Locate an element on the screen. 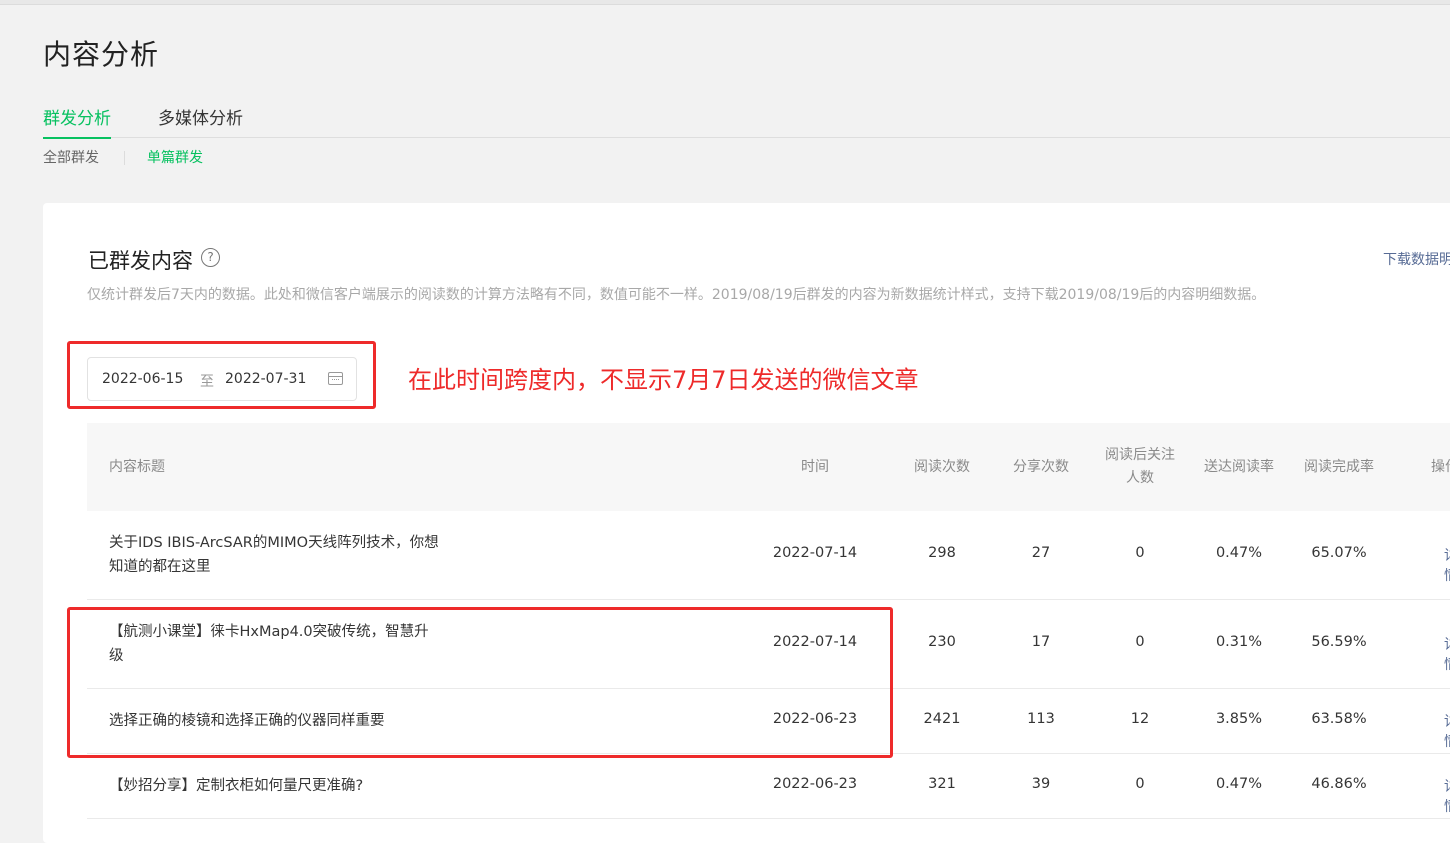 This screenshot has width=1450, height=843. header-follows: 阅读后关注人数 is located at coordinates (1140, 466).